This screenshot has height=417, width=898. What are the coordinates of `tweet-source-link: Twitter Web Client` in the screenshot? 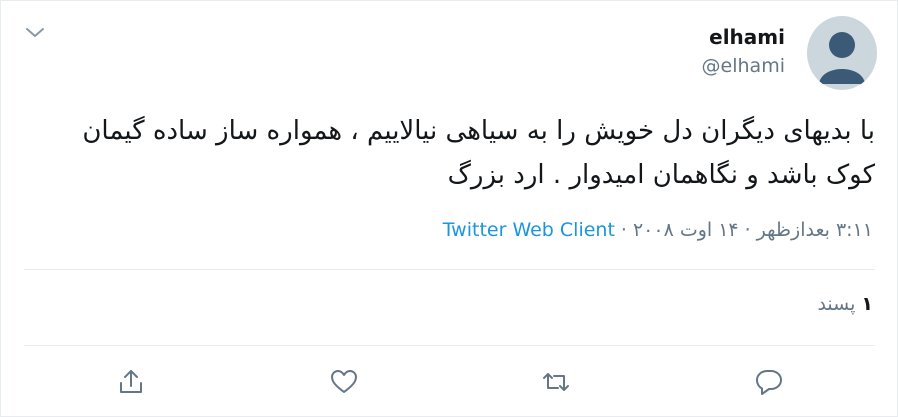 It's located at (529, 230).